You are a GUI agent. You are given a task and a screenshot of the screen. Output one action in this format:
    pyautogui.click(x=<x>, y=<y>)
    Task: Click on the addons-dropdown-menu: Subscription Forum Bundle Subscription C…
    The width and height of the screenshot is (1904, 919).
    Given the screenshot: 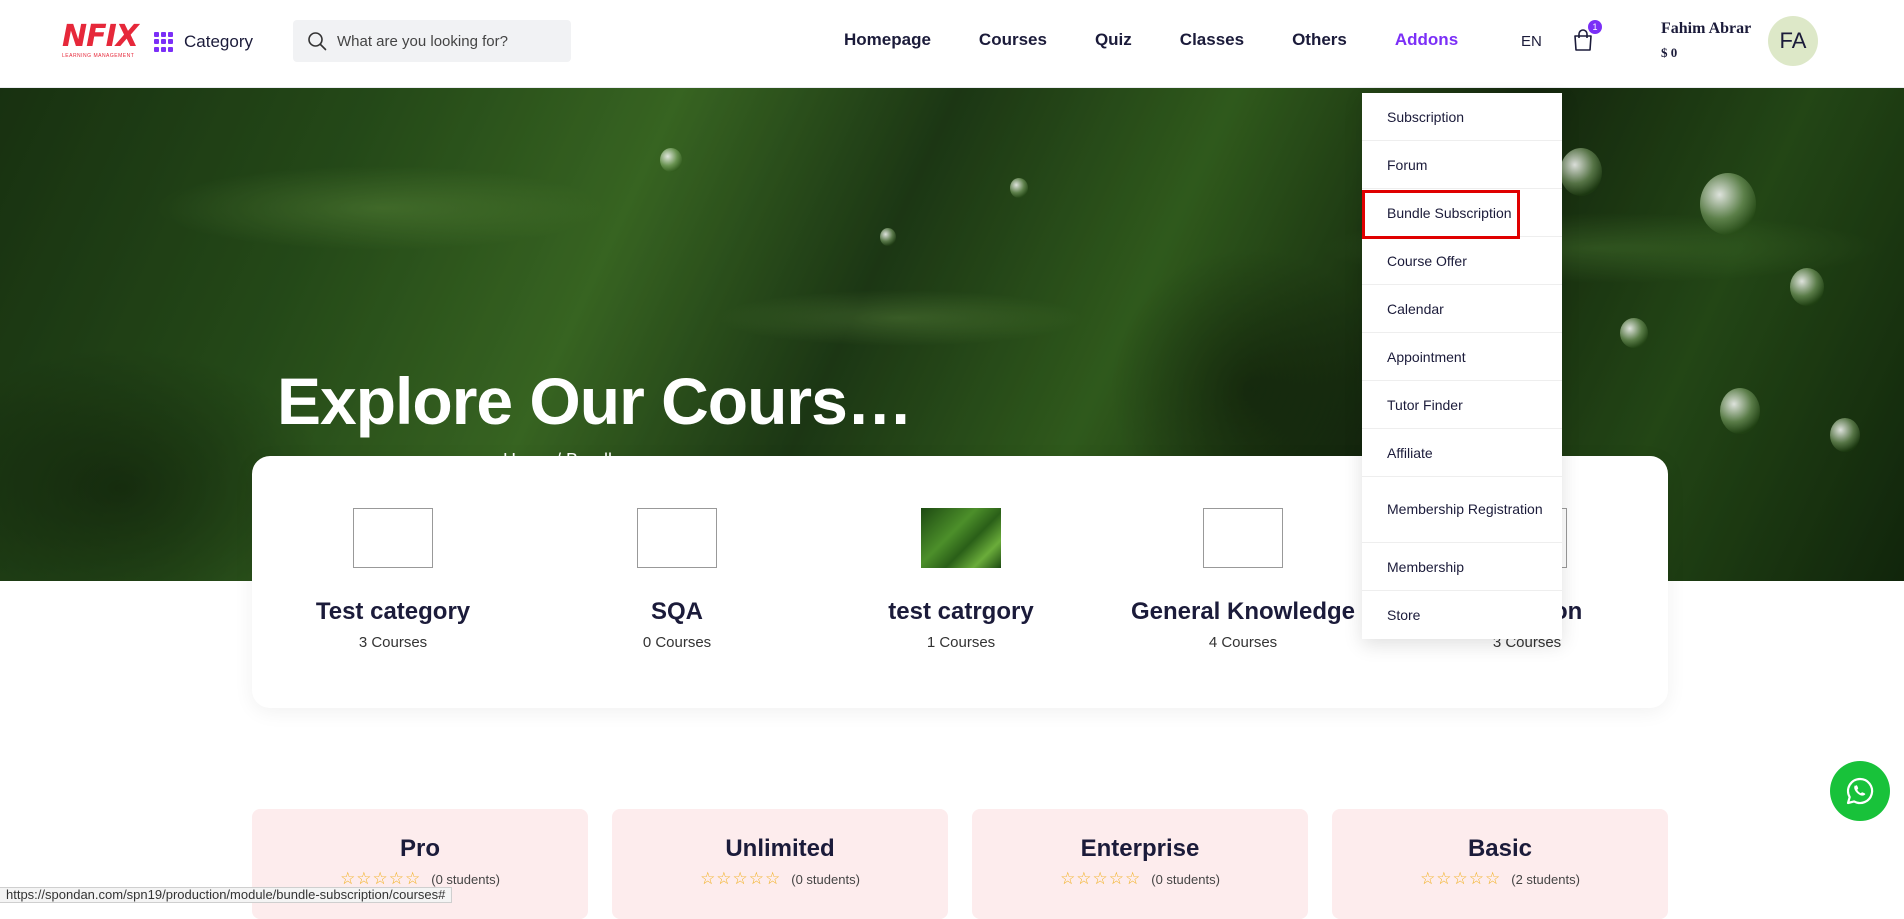 What is the action you would take?
    pyautogui.click(x=1462, y=366)
    